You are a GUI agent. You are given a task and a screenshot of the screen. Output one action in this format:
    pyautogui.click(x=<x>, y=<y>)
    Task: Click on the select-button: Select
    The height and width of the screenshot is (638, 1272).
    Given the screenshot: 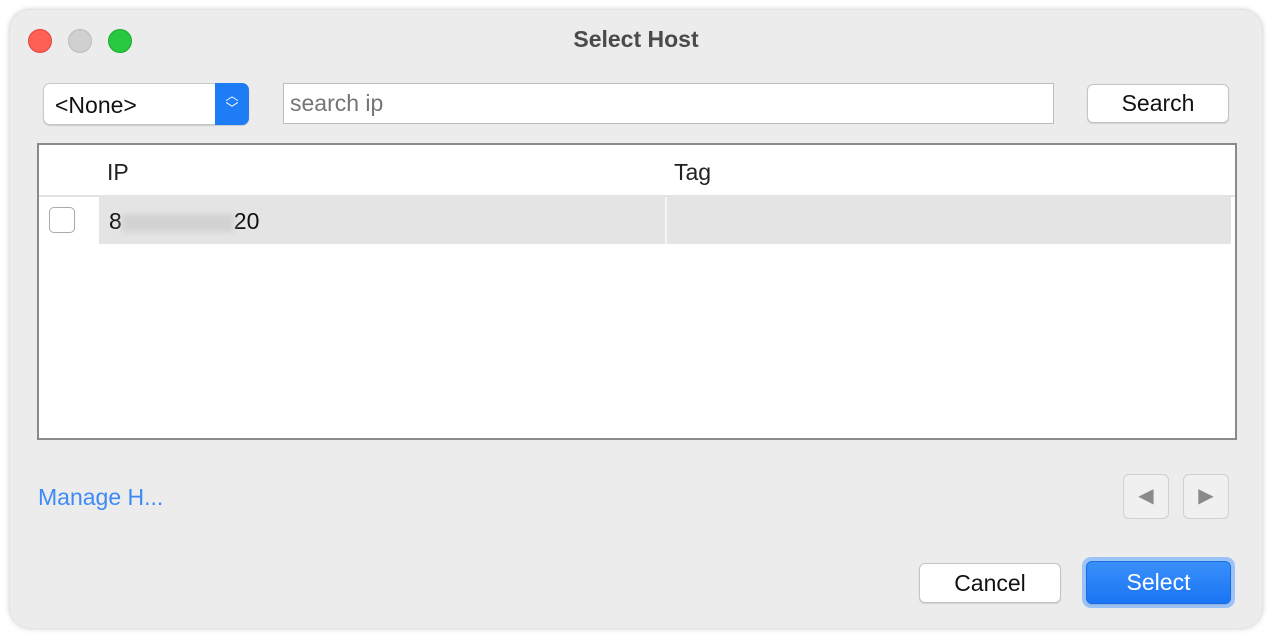 What is the action you would take?
    pyautogui.click(x=1158, y=582)
    